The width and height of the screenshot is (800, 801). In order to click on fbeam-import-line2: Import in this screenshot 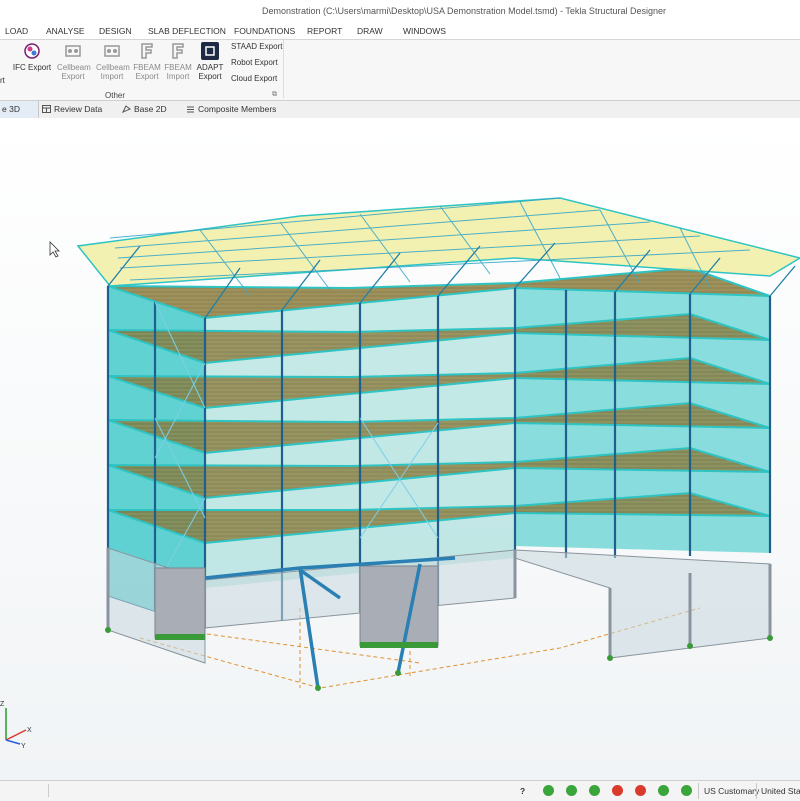, I will do `click(178, 76)`.